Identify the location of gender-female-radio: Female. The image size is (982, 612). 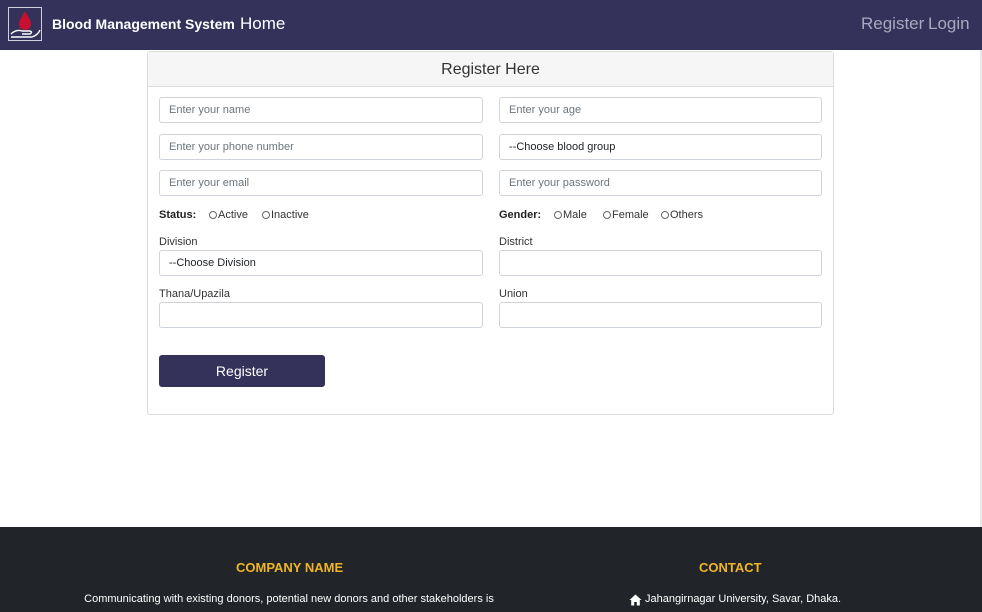
(626, 215).